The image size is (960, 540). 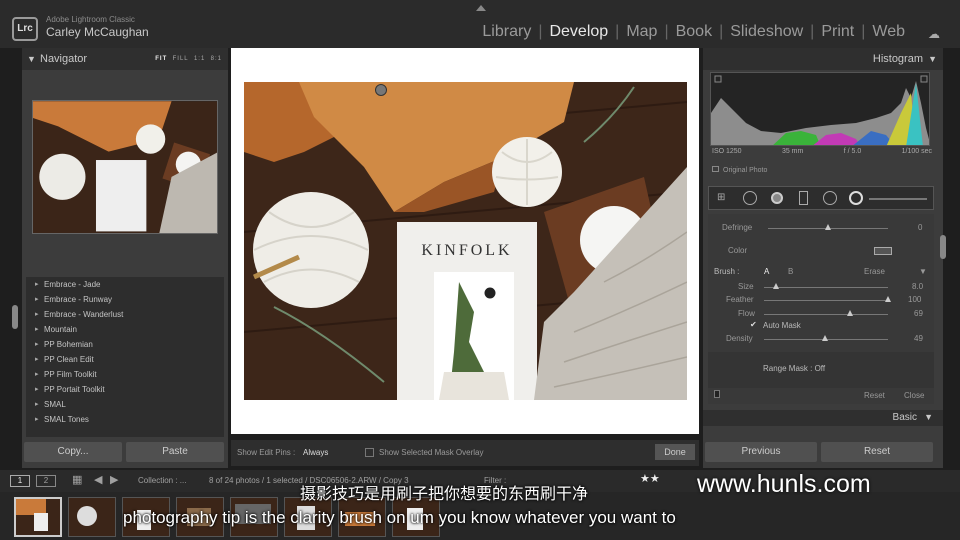 What do you see at coordinates (578, 32) in the screenshot?
I see `module-develop: Develop` at bounding box center [578, 32].